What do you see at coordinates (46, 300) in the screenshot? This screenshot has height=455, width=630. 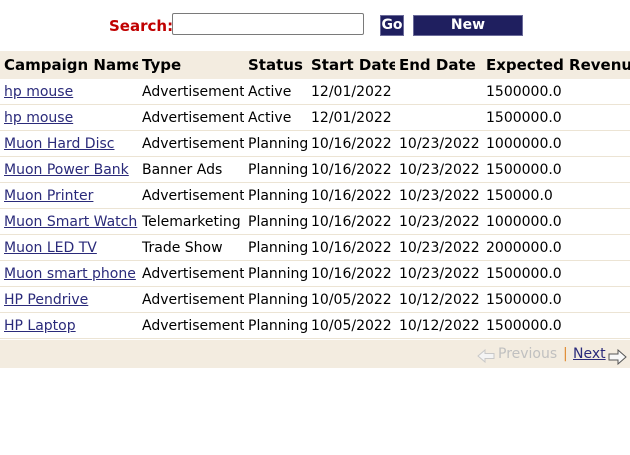 I see `campaign-link: HP Pendrive` at bounding box center [46, 300].